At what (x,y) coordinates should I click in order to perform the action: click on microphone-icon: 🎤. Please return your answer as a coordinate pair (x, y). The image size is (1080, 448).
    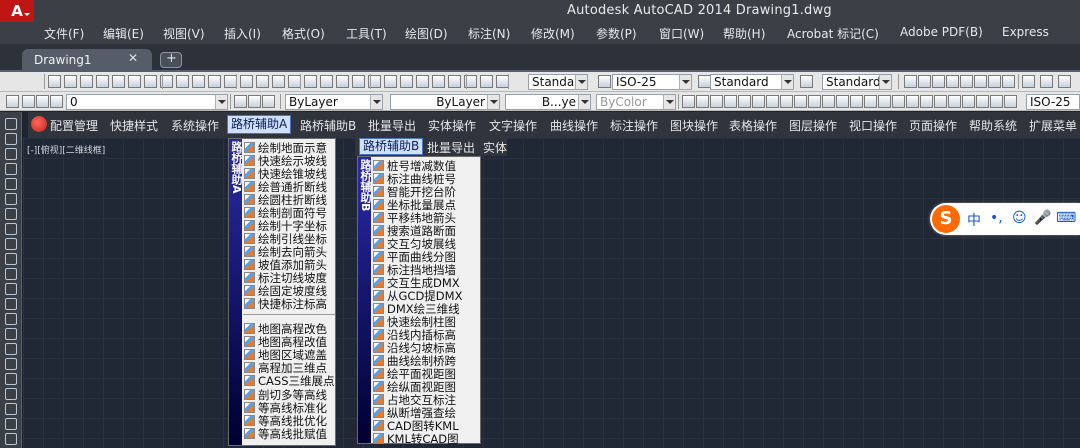
    Looking at the image, I should click on (1042, 218).